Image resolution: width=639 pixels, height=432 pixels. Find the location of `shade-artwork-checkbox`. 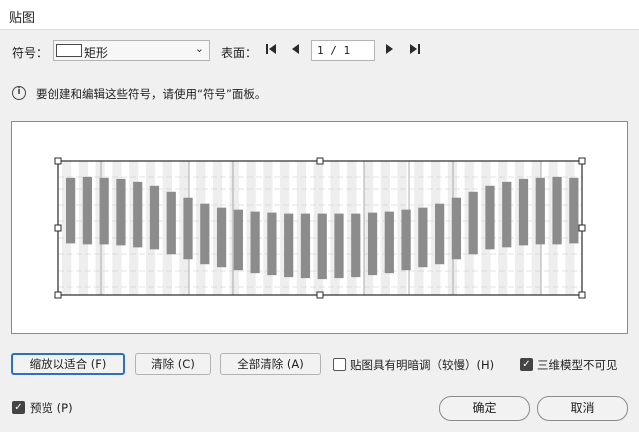

shade-artwork-checkbox is located at coordinates (339, 364).